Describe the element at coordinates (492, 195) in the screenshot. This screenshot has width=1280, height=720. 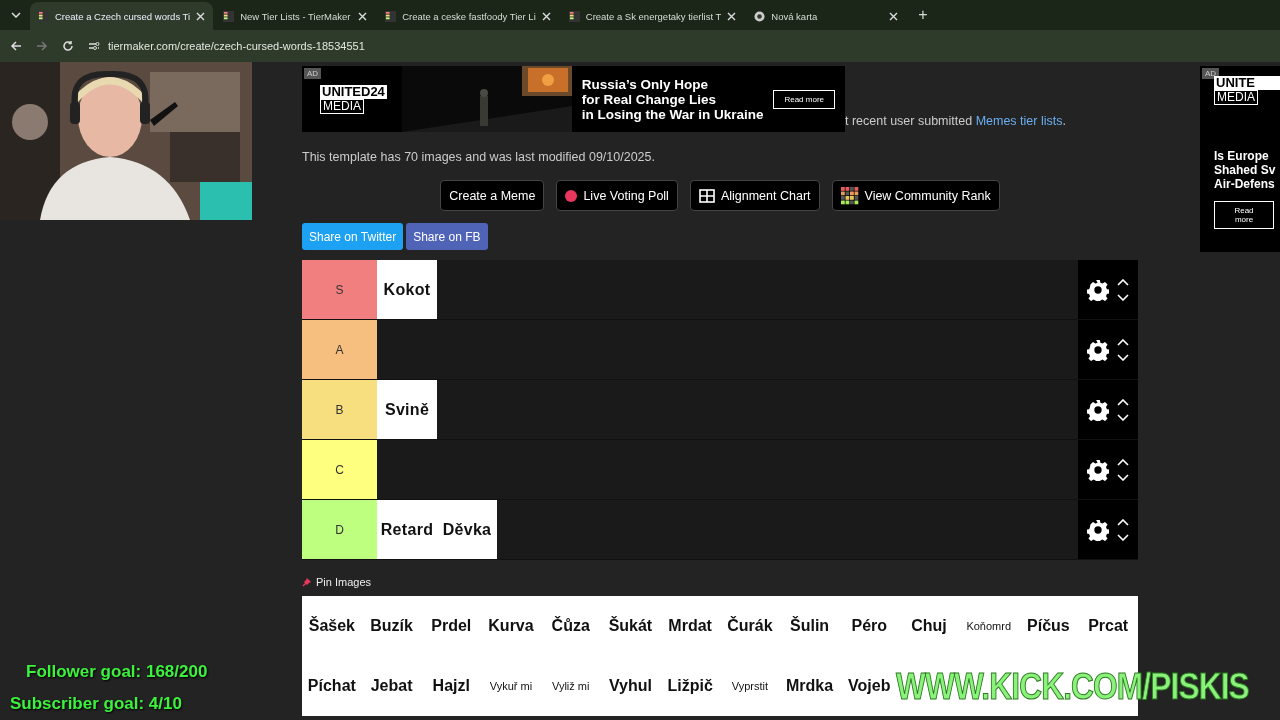
I see `action-button: Create a Meme` at that location.